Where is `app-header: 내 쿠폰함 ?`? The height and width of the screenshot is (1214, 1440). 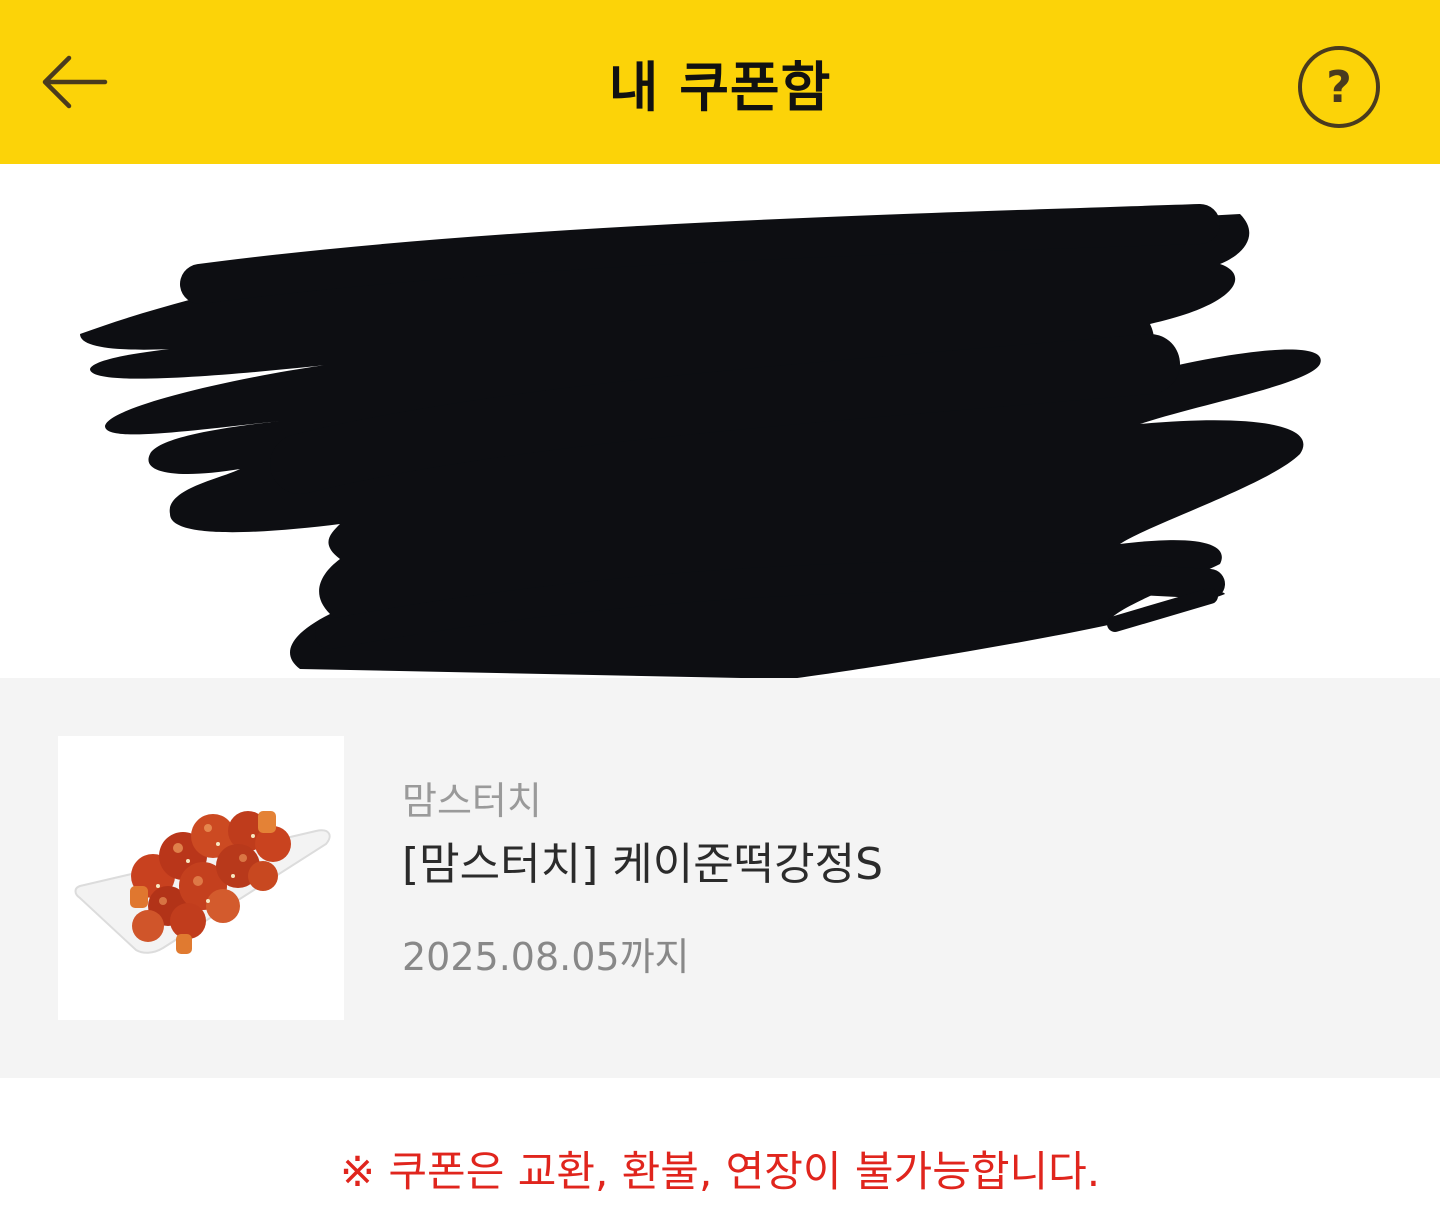 app-header: 내 쿠폰함 ? is located at coordinates (720, 82).